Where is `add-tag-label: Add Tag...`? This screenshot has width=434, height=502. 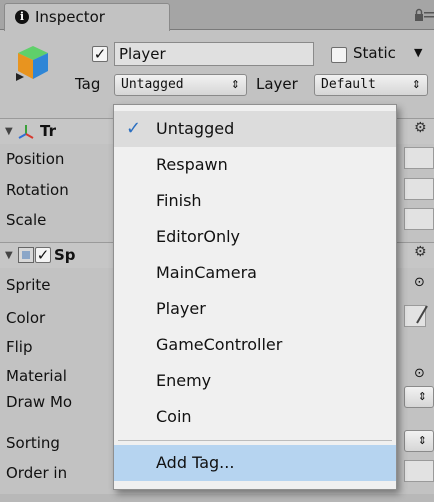 add-tag-label: Add Tag... is located at coordinates (195, 462).